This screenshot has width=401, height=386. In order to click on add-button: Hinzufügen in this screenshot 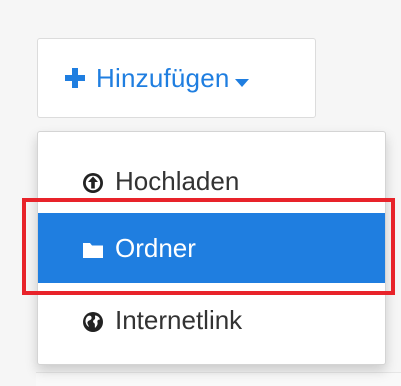, I will do `click(176, 78)`.